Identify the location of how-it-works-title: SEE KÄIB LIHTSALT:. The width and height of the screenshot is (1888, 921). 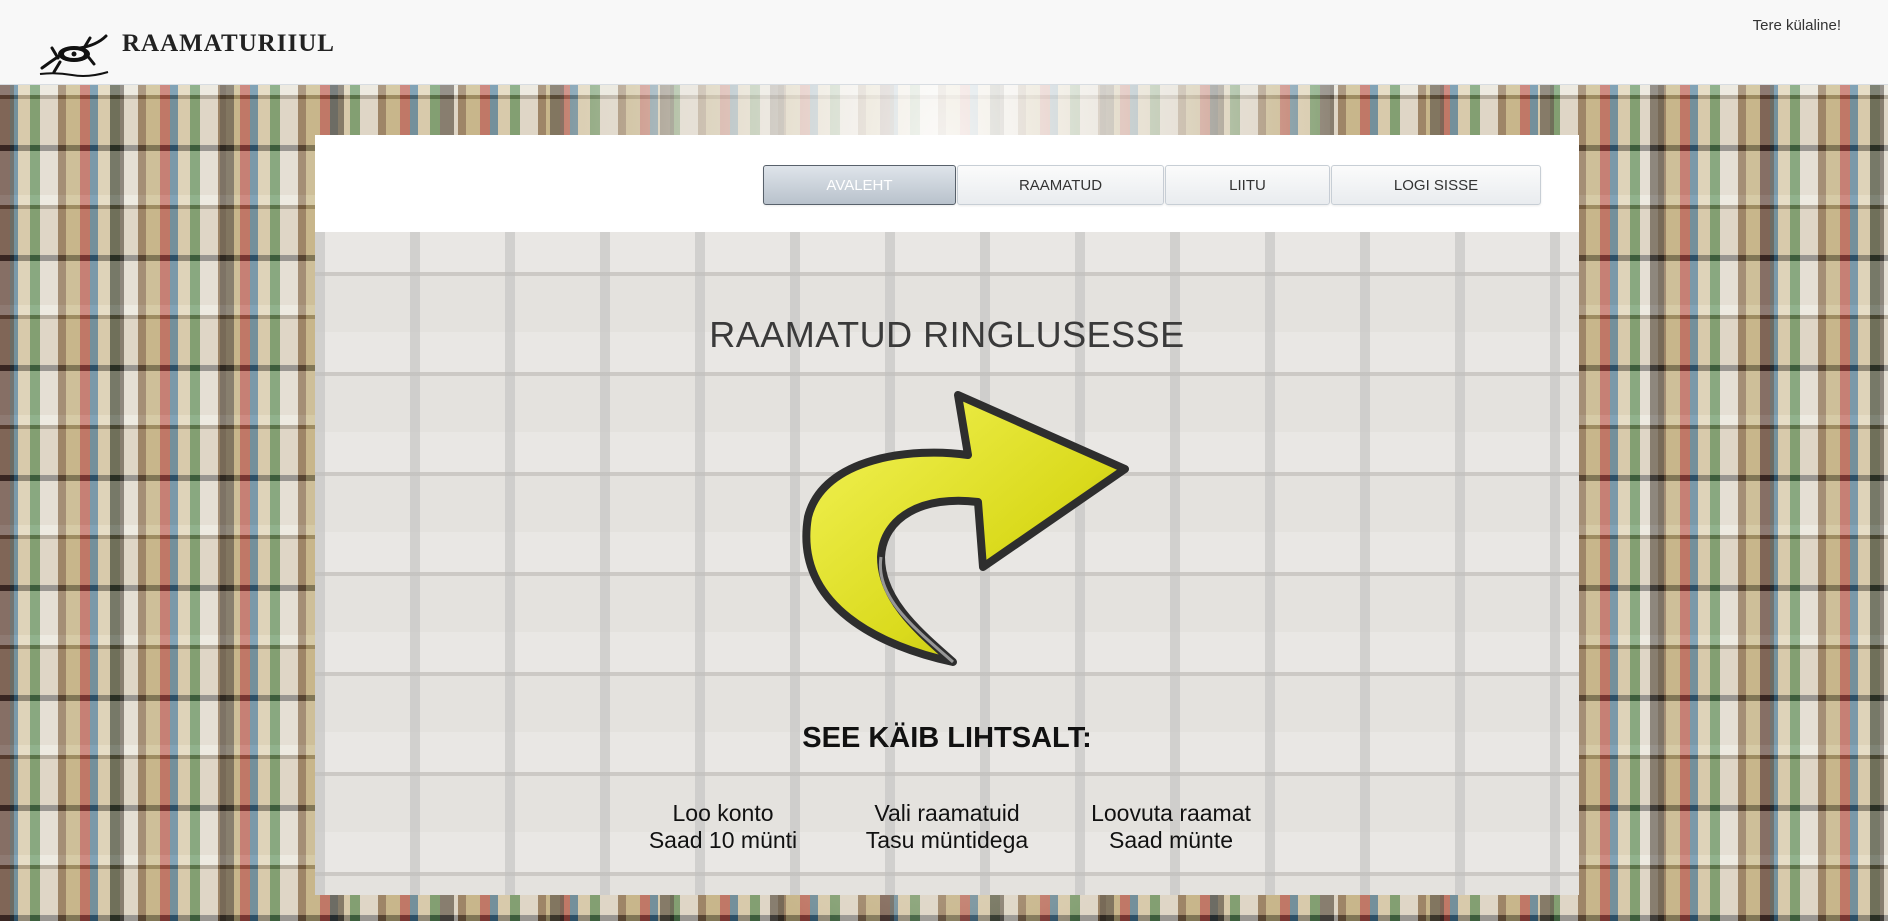
(947, 738).